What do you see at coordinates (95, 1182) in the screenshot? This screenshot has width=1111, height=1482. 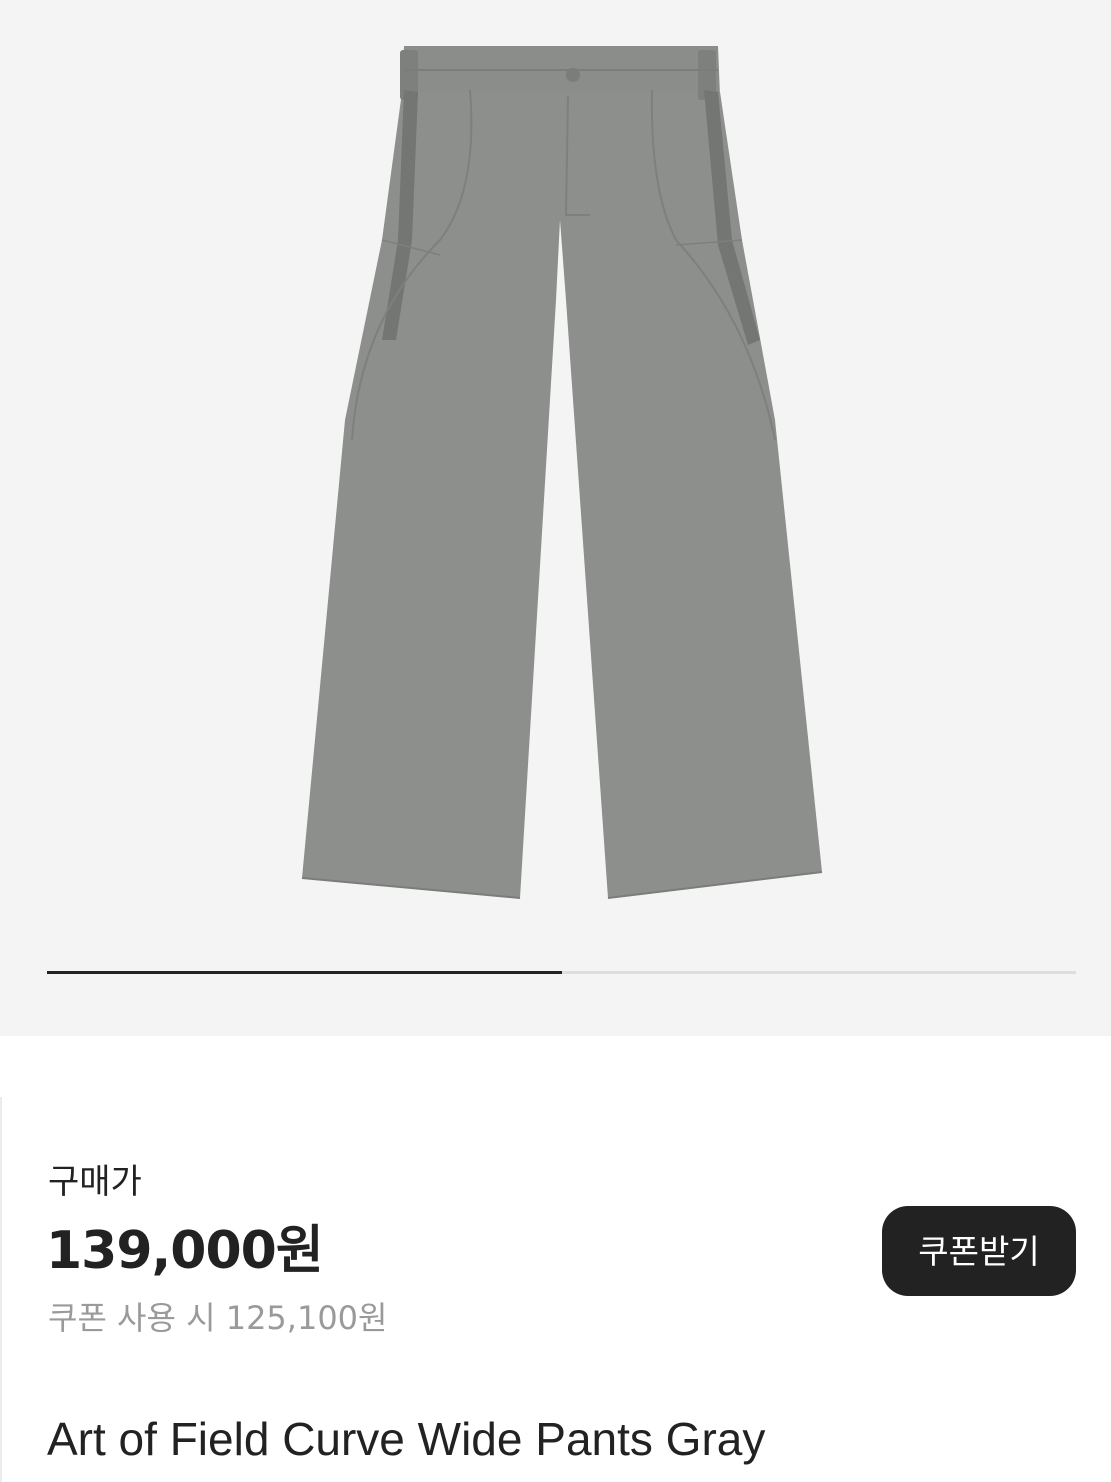 I see `price-label: 구매가` at bounding box center [95, 1182].